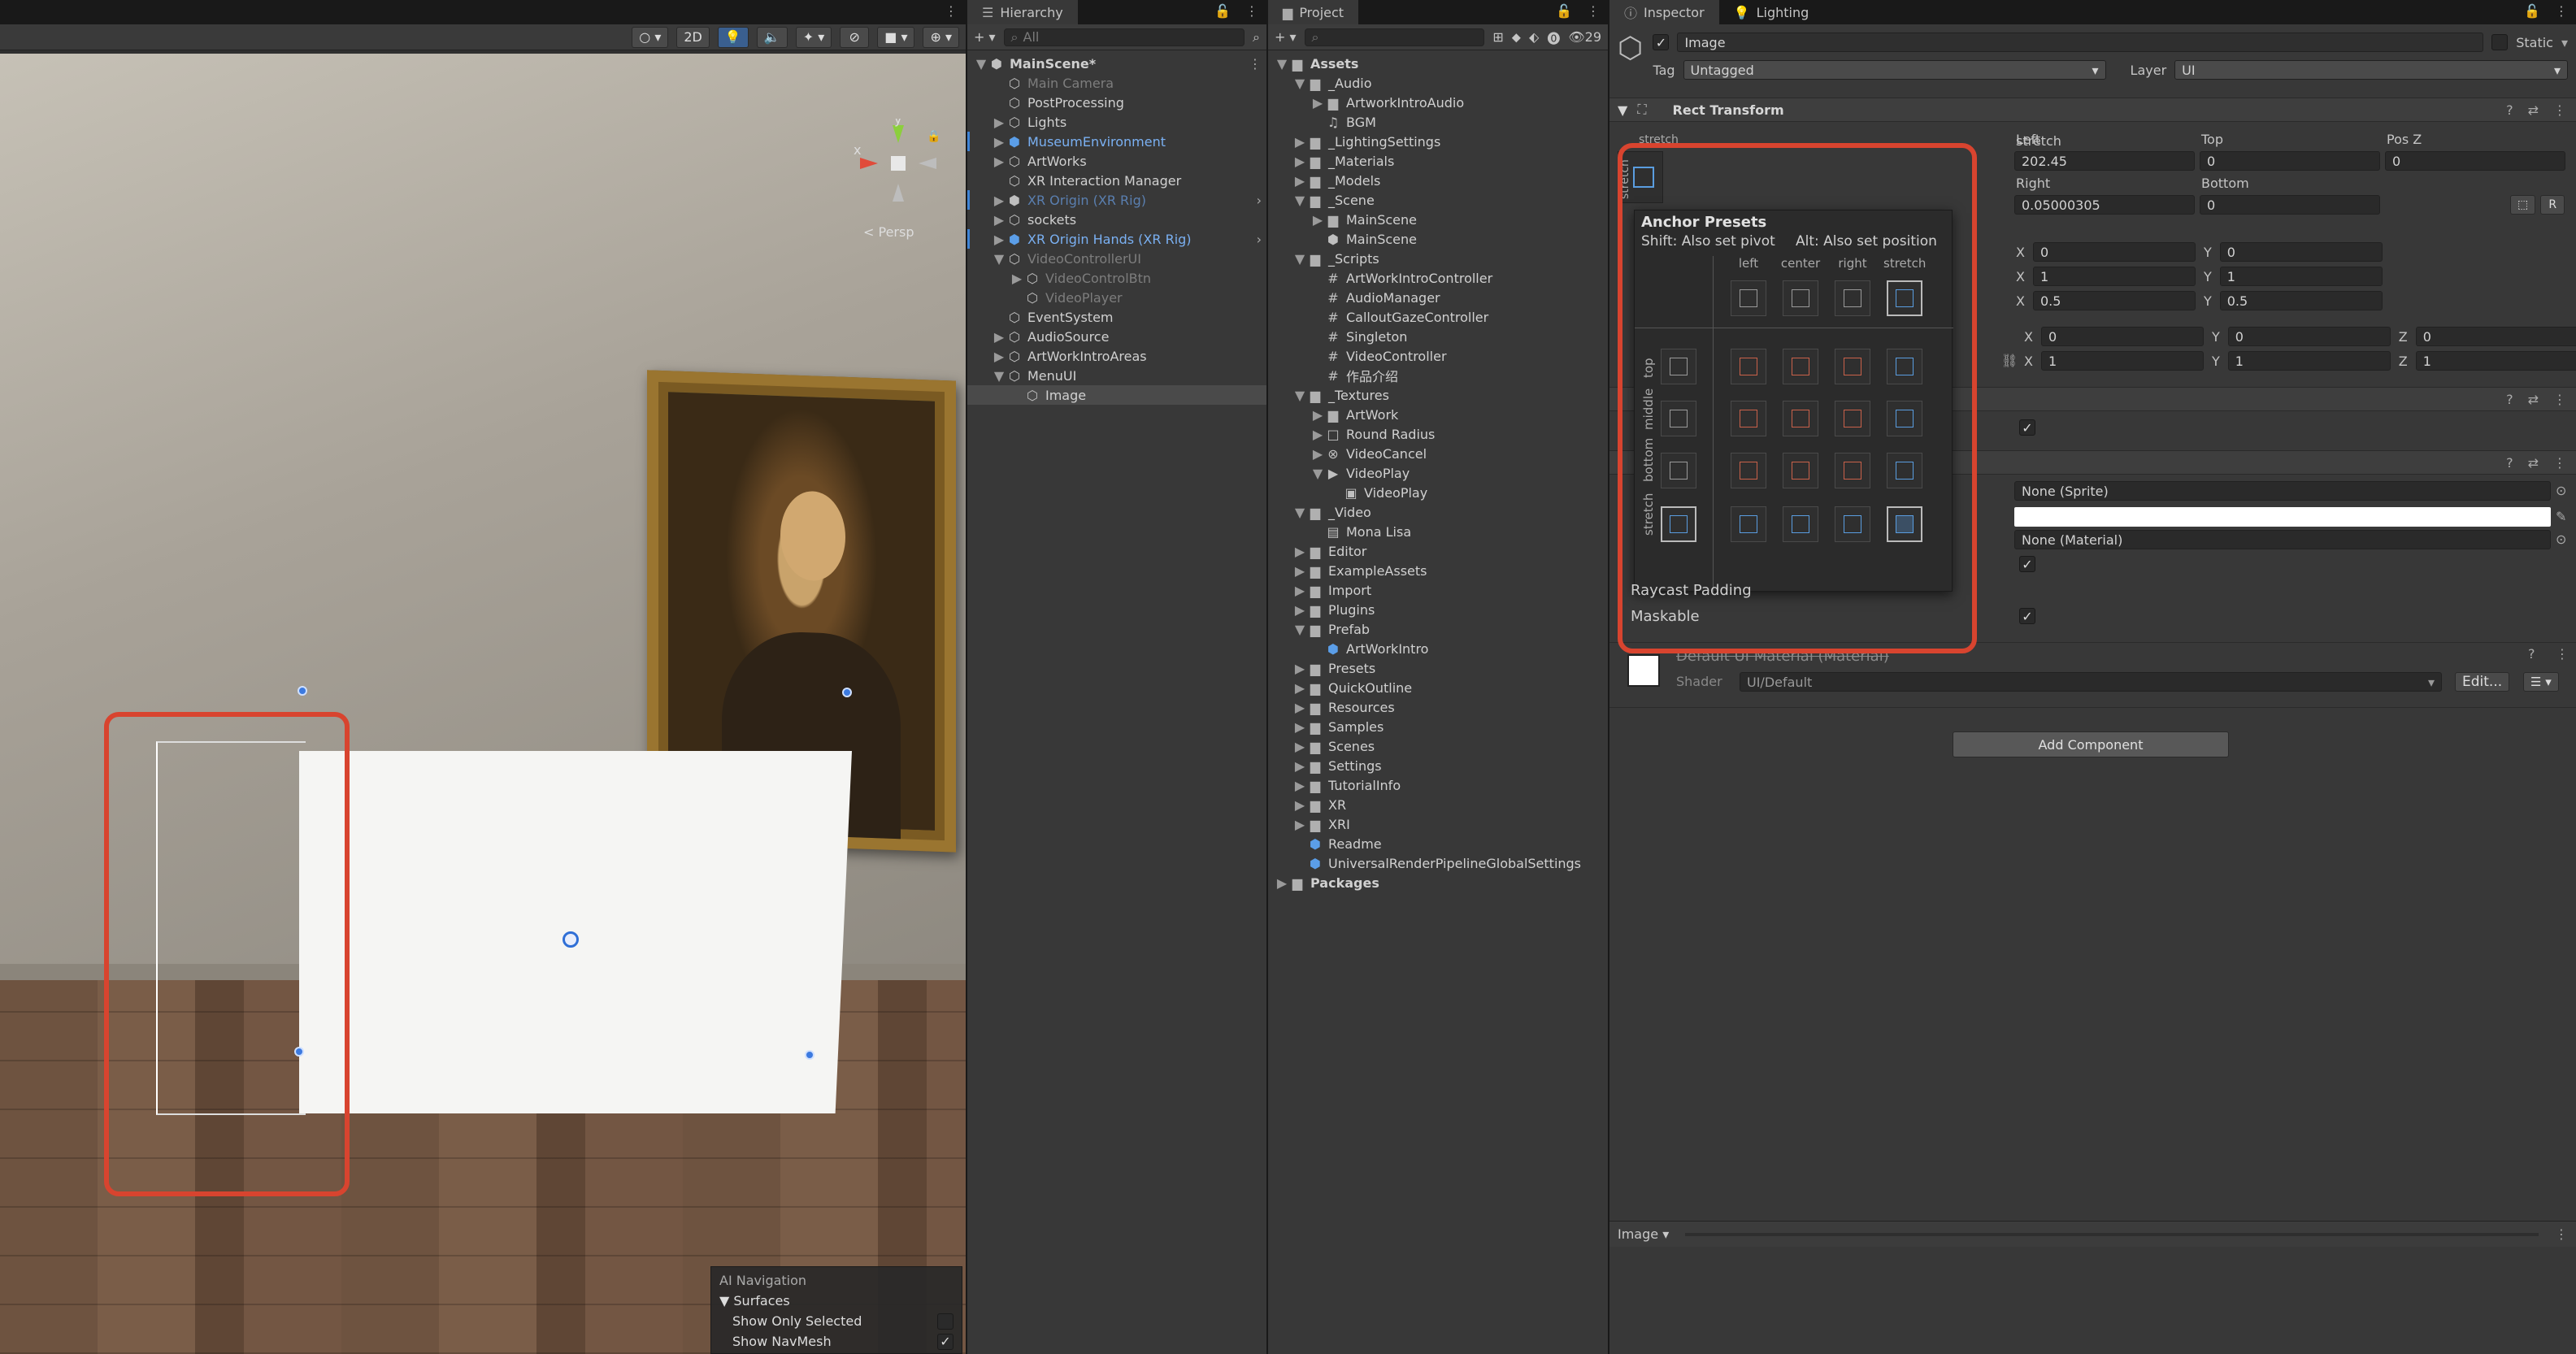 This screenshot has width=2576, height=1354. What do you see at coordinates (1116, 278) in the screenshot?
I see `hierarchy-item: ▶ ⬡ VideoControlBtn` at bounding box center [1116, 278].